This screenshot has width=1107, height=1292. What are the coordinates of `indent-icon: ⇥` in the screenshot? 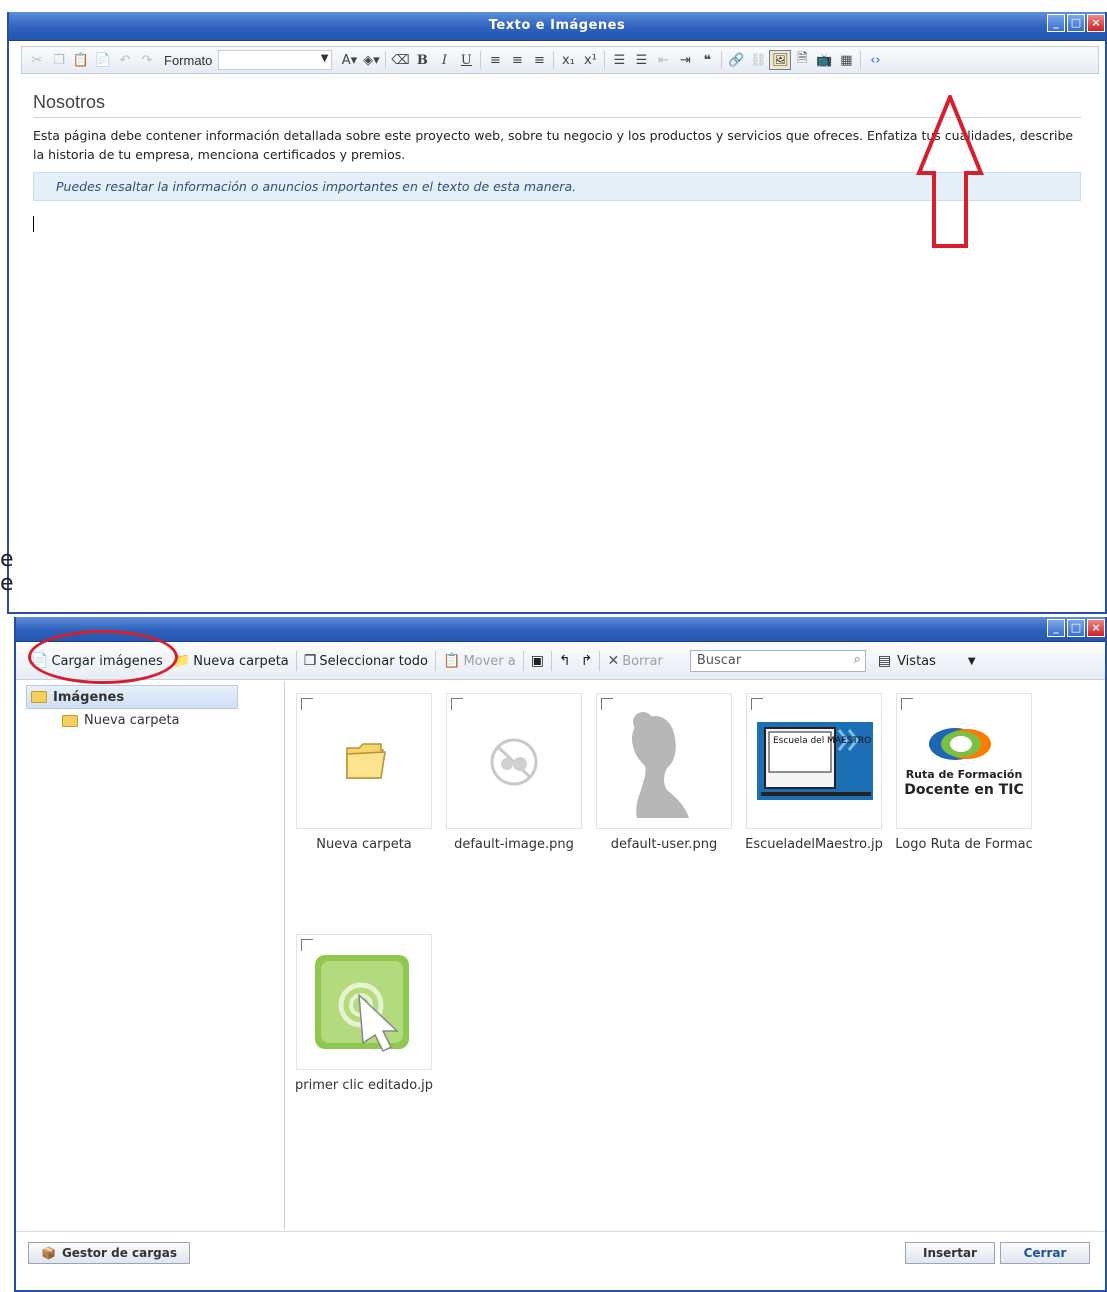 It's located at (685, 60).